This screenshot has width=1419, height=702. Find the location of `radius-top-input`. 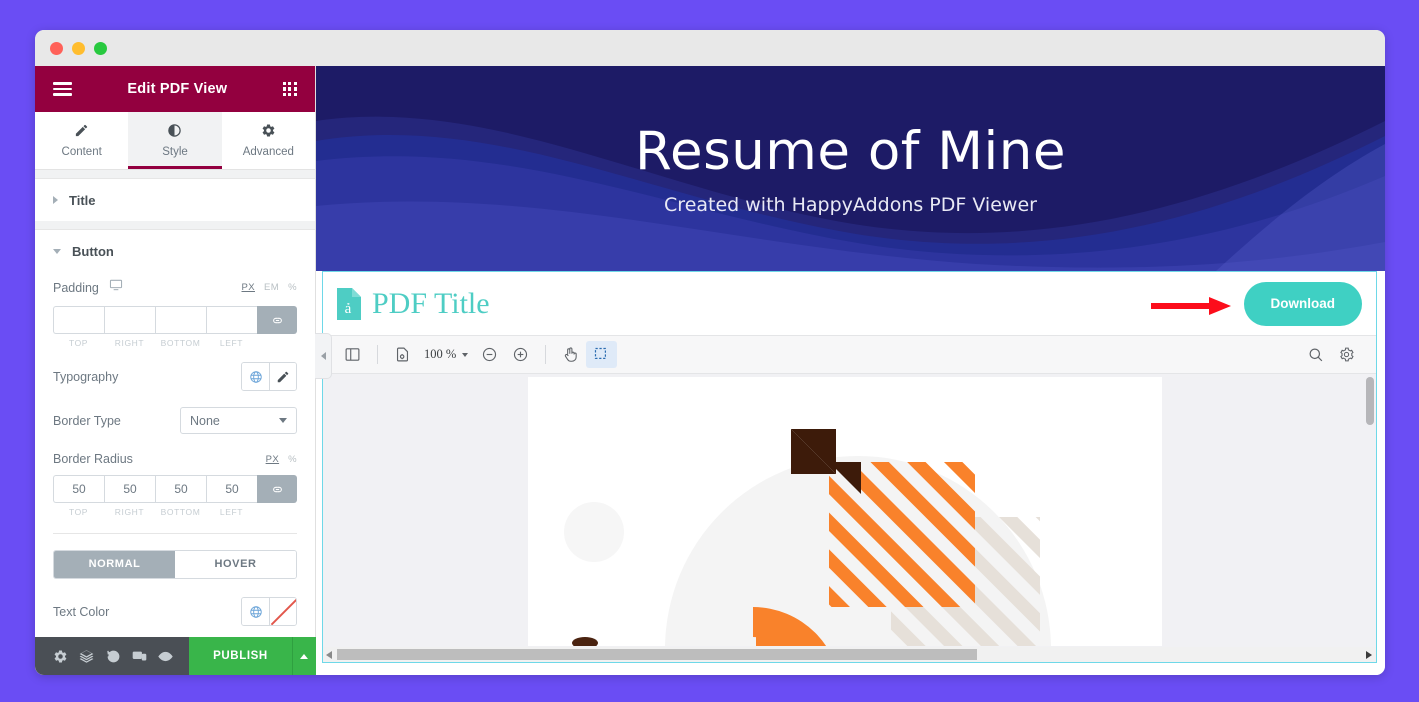

radius-top-input is located at coordinates (78, 489).